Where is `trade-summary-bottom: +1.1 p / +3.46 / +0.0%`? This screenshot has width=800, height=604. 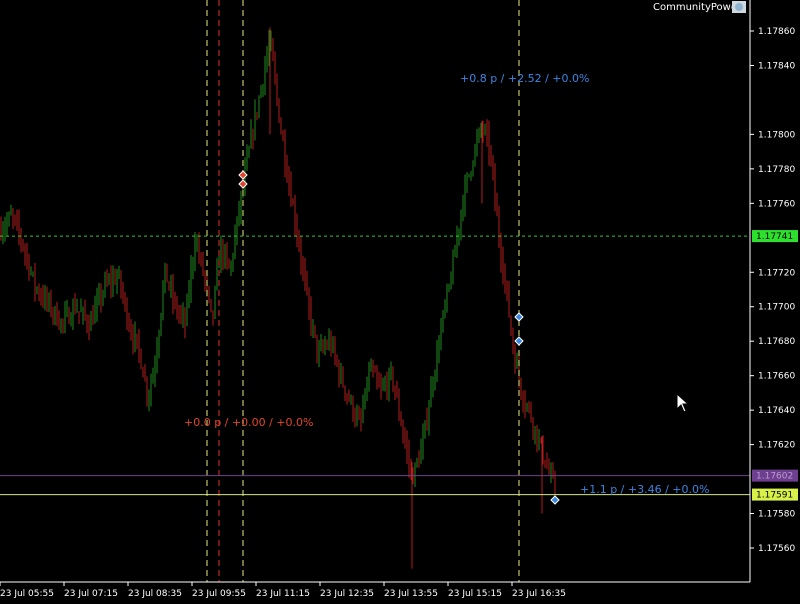 trade-summary-bottom: +1.1 p / +3.46 / +0.0% is located at coordinates (645, 489).